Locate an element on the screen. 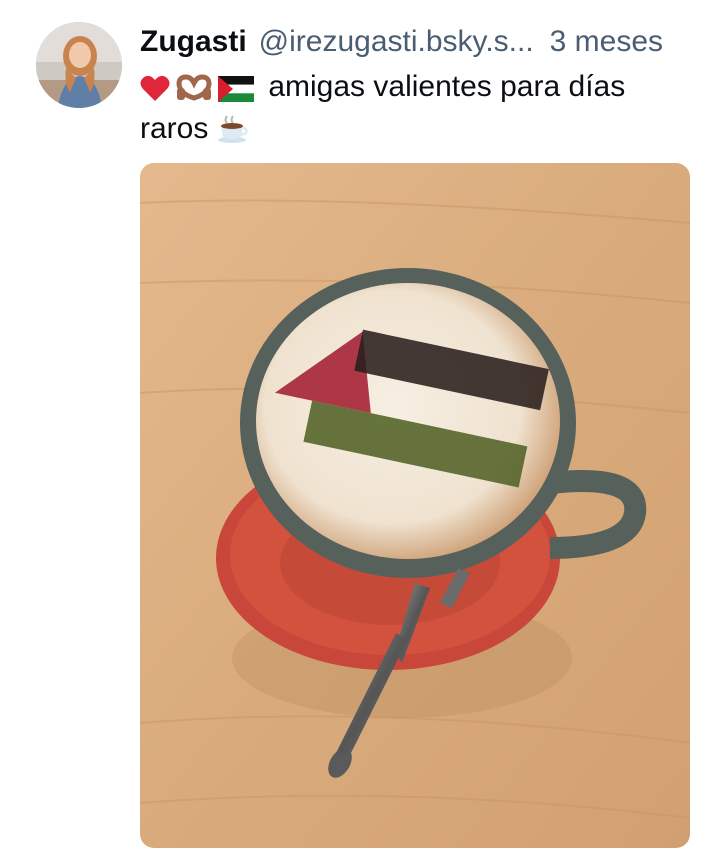 The width and height of the screenshot is (720, 865). hot-beverage-icon is located at coordinates (233, 129).